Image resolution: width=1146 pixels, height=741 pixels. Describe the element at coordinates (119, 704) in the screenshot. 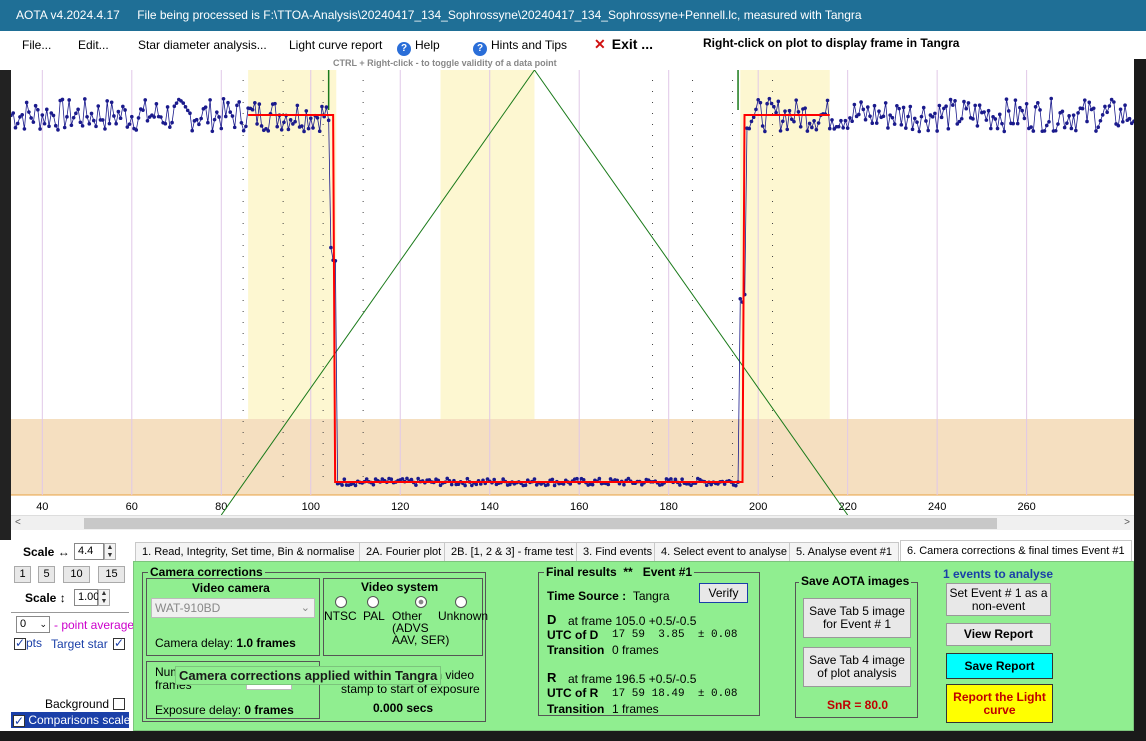

I see `background-checkbox` at that location.